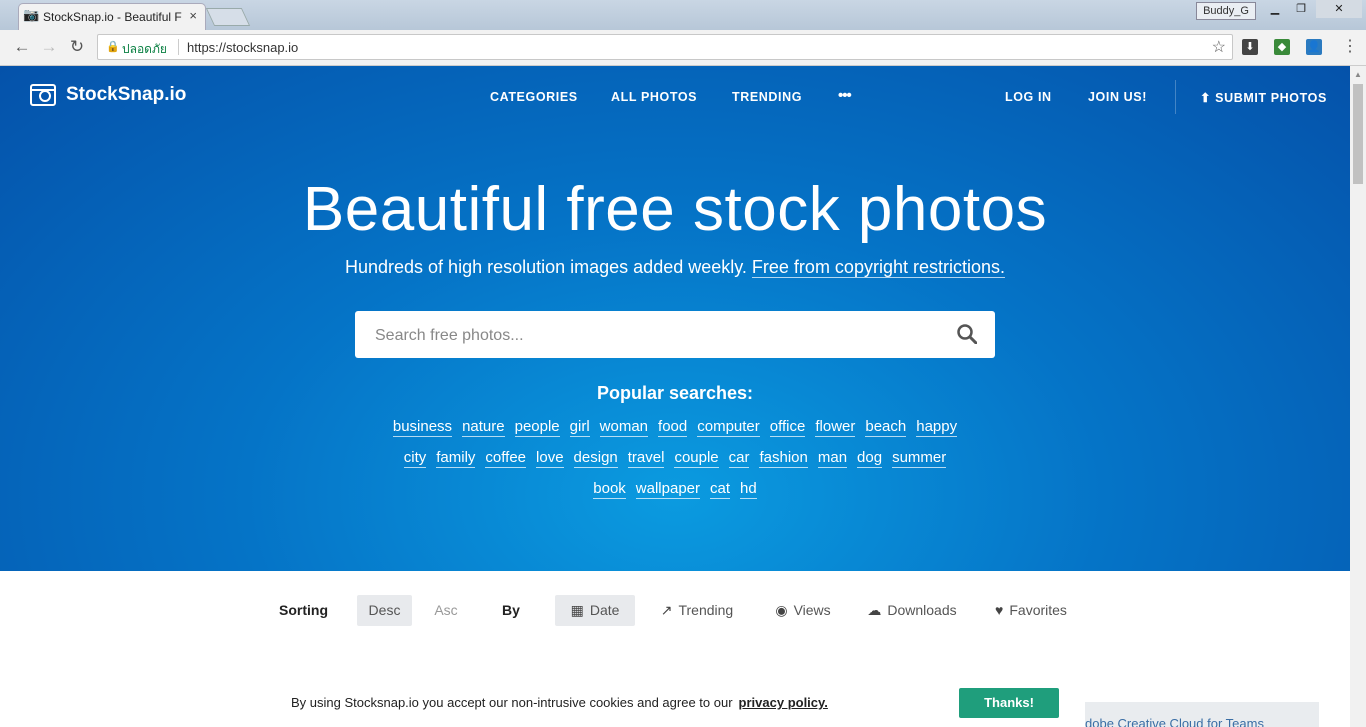 Image resolution: width=1366 pixels, height=727 pixels. I want to click on back-icon: ←, so click(22, 47).